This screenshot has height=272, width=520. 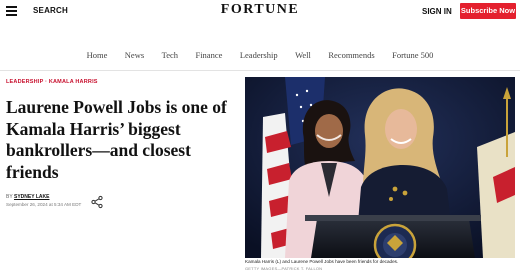 I want to click on podium, so click(x=393, y=236).